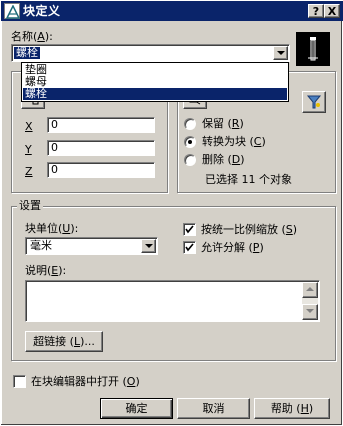 The height and width of the screenshot is (426, 343). Describe the element at coordinates (172, 301) in the screenshot. I see `description-textarea` at that location.